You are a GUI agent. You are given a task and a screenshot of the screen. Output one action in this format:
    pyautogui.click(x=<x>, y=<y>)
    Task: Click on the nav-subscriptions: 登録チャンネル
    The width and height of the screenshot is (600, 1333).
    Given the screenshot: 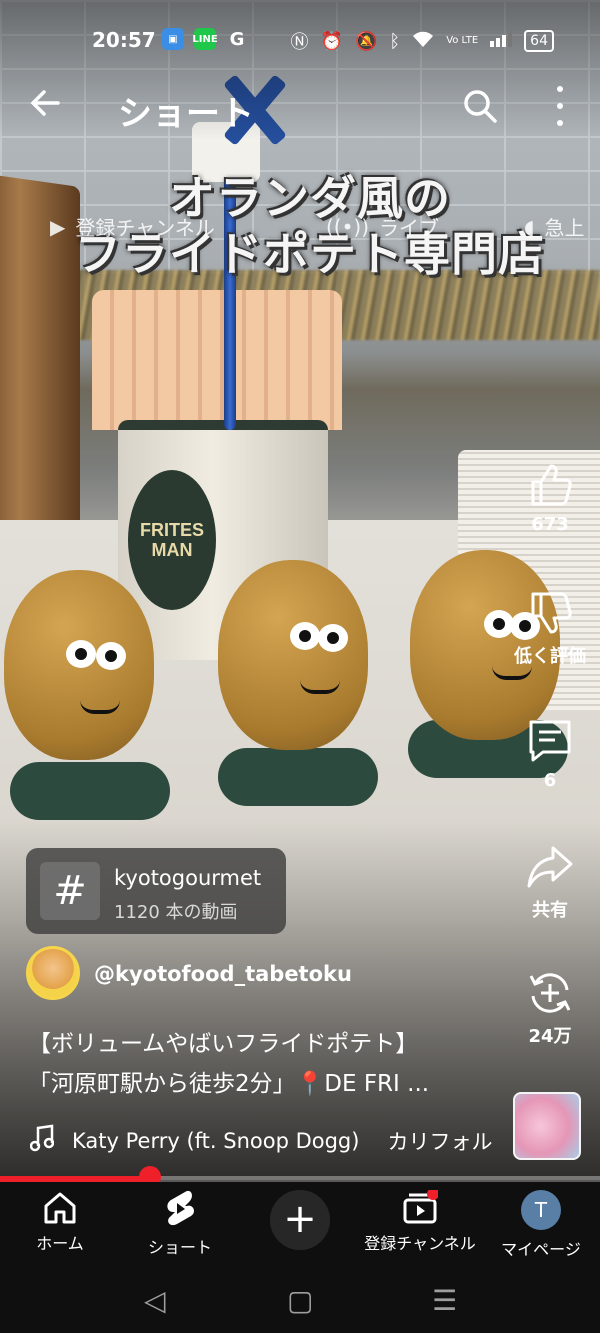 What is the action you would take?
    pyautogui.click(x=420, y=1222)
    